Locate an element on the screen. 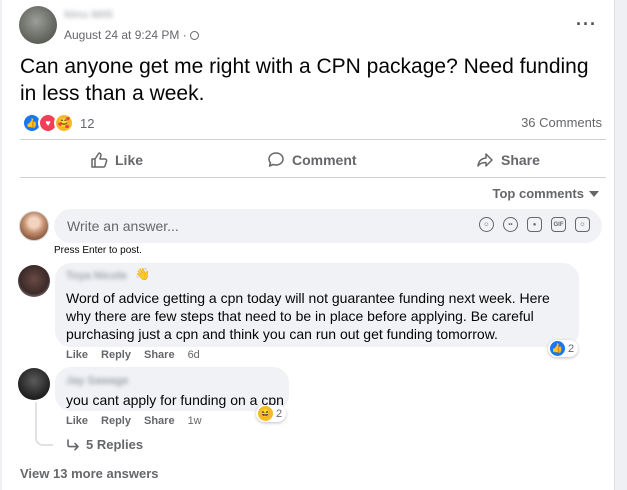 The image size is (627, 490). more-options-icon: ··· is located at coordinates (586, 24).